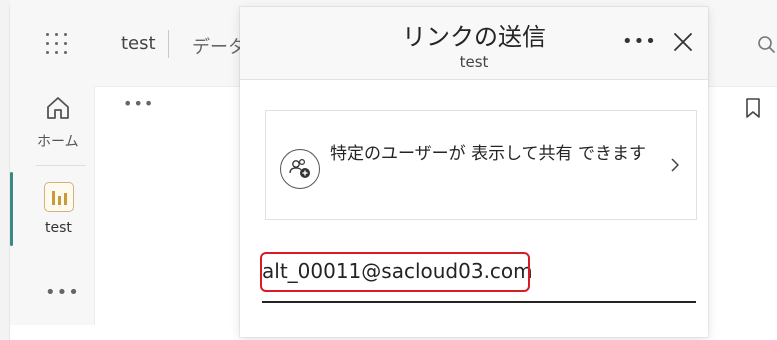  What do you see at coordinates (395, 272) in the screenshot?
I see `email-highlight-box` at bounding box center [395, 272].